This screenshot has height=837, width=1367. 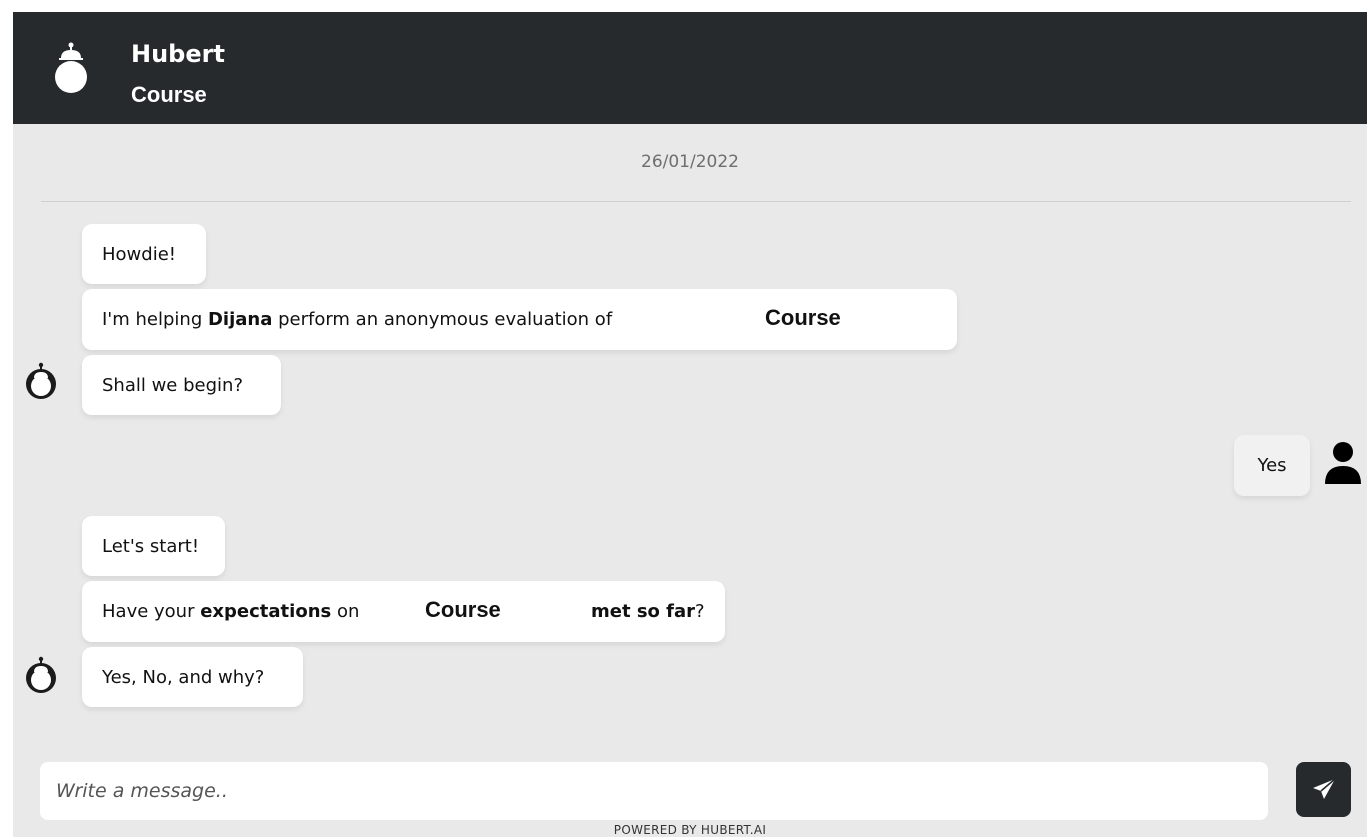 I want to click on chat-header: Hubert Course, so click(x=690, y=68).